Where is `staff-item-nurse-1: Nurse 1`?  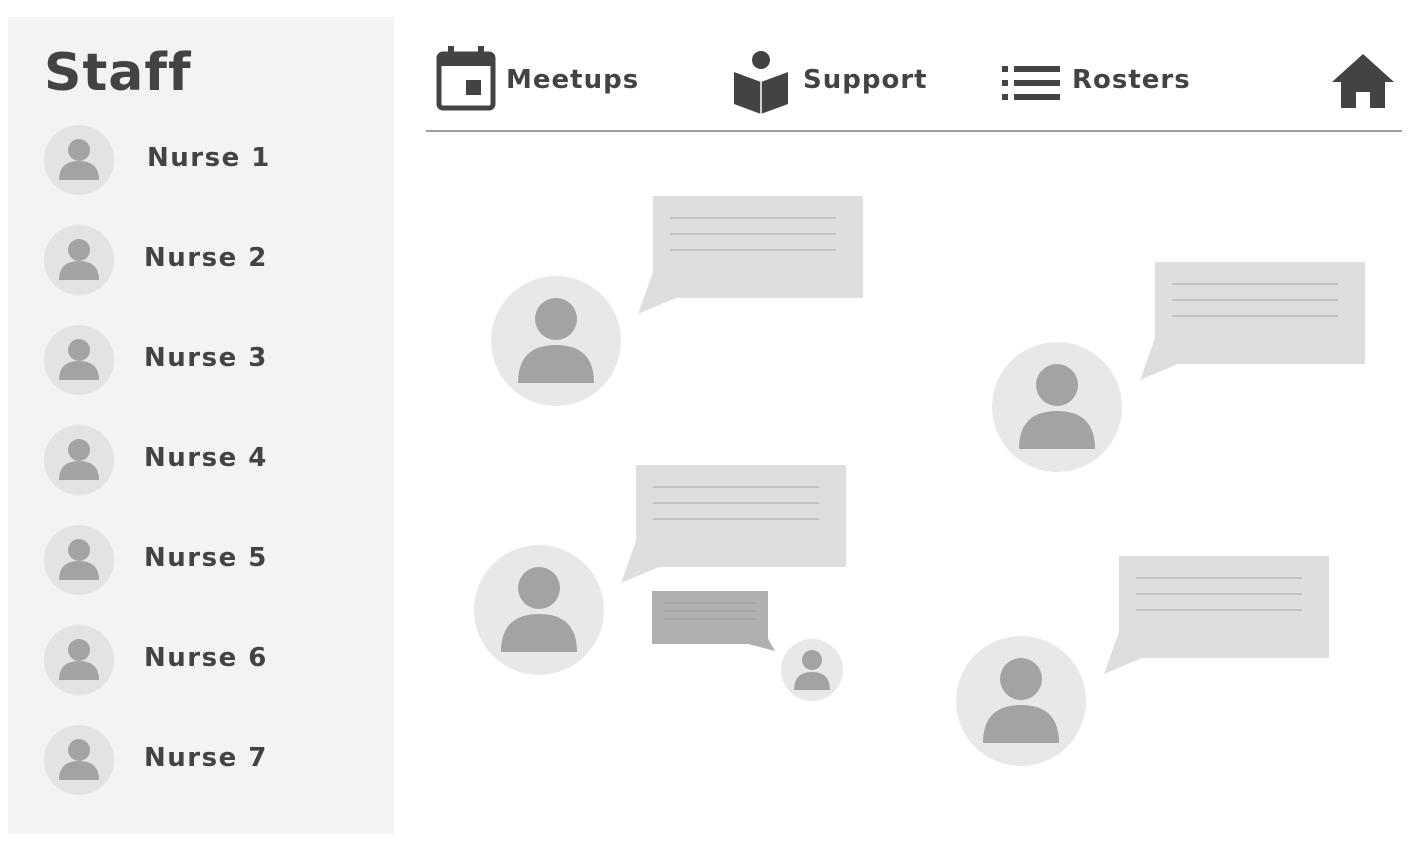 staff-item-nurse-1: Nurse 1 is located at coordinates (209, 160).